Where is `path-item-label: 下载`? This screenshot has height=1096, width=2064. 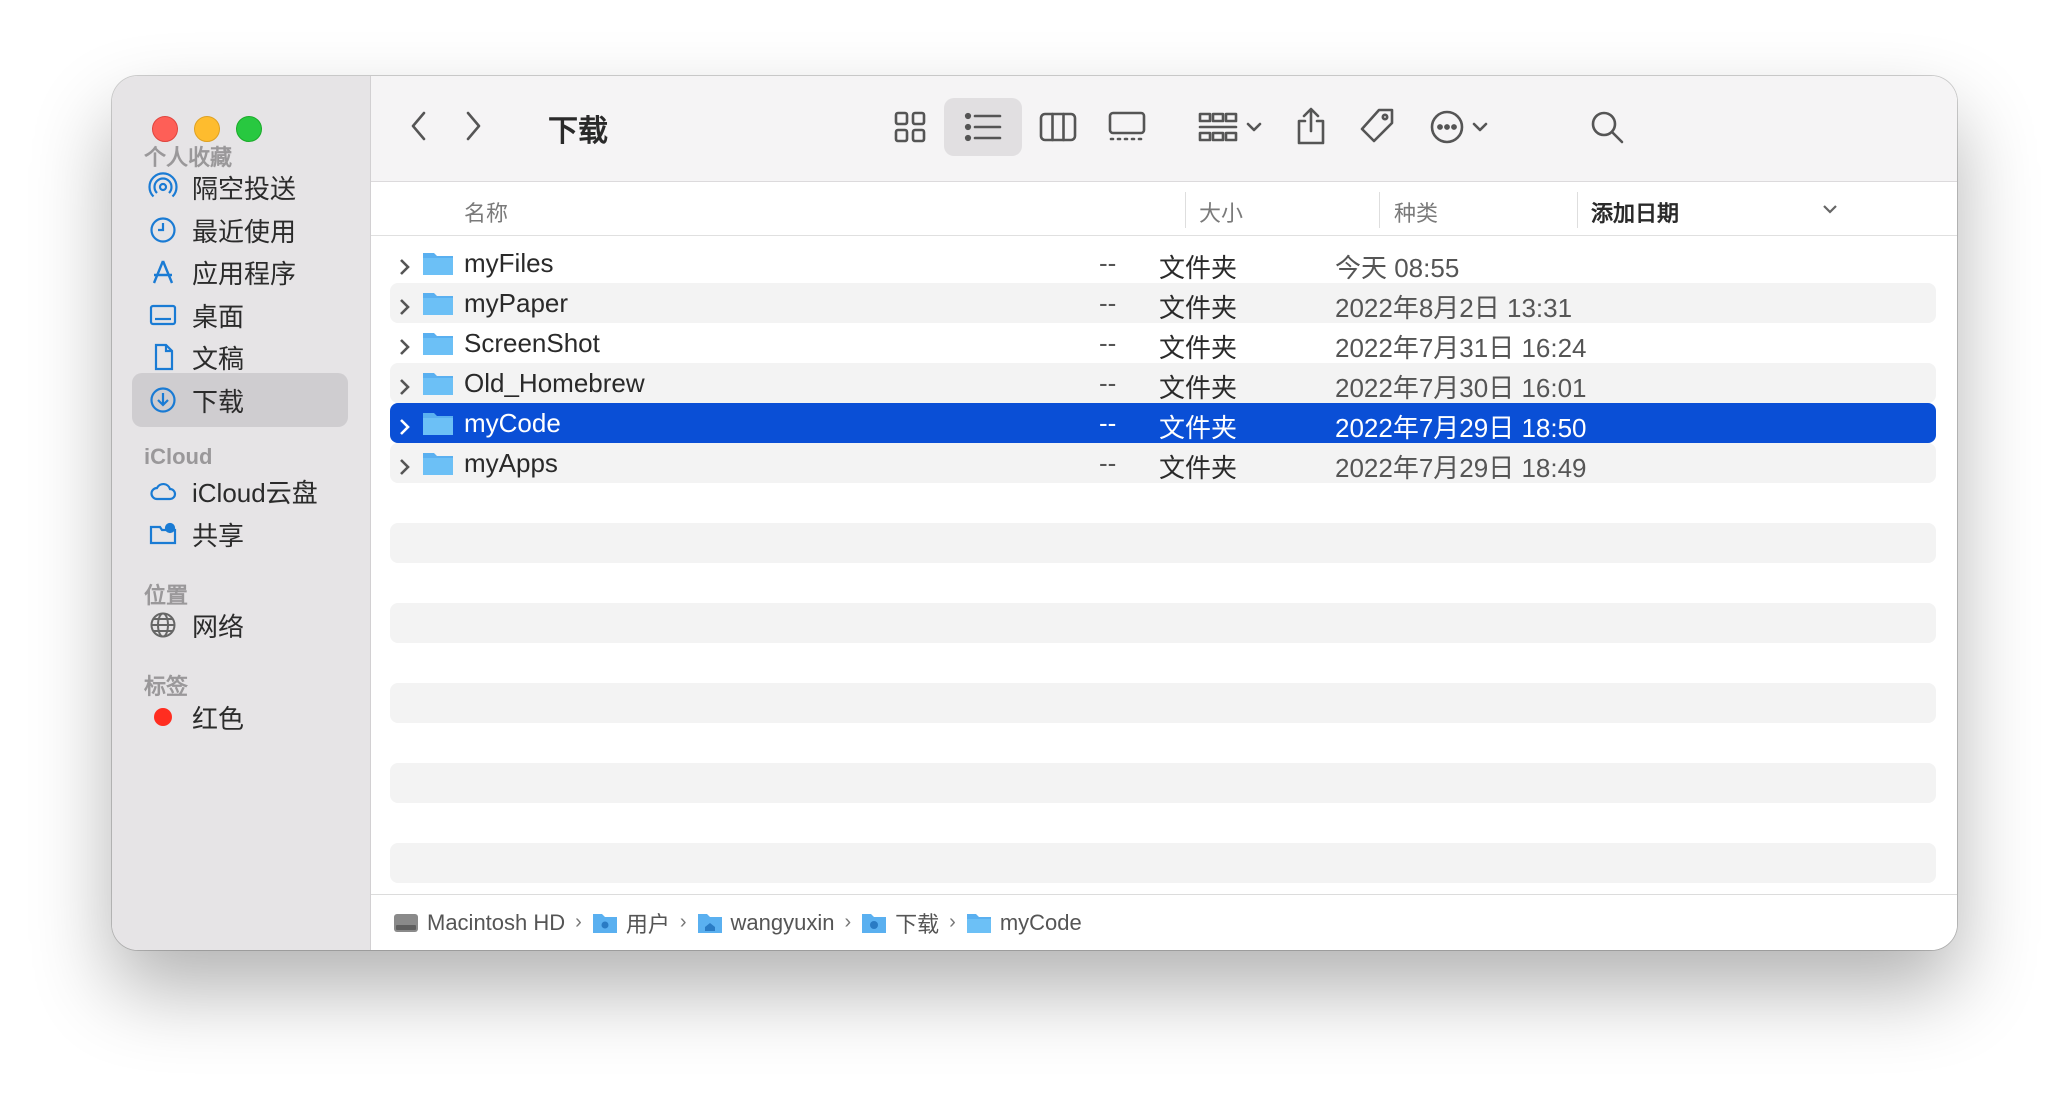
path-item-label: 下载 is located at coordinates (917, 924).